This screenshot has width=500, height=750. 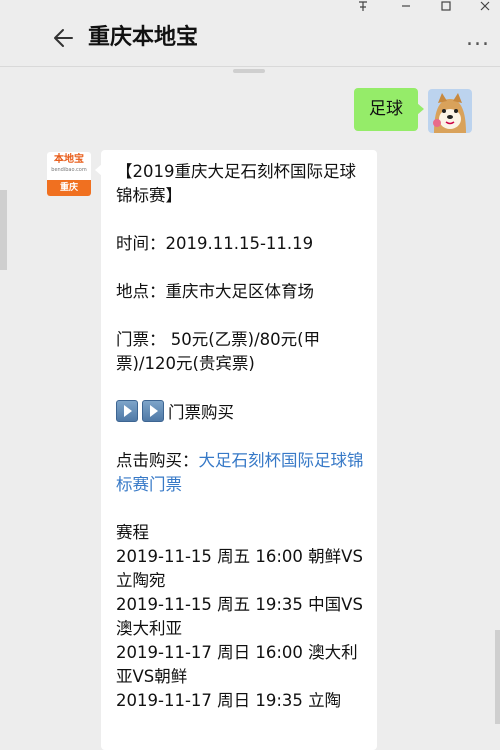 What do you see at coordinates (249, 71) in the screenshot?
I see `pull-handle` at bounding box center [249, 71].